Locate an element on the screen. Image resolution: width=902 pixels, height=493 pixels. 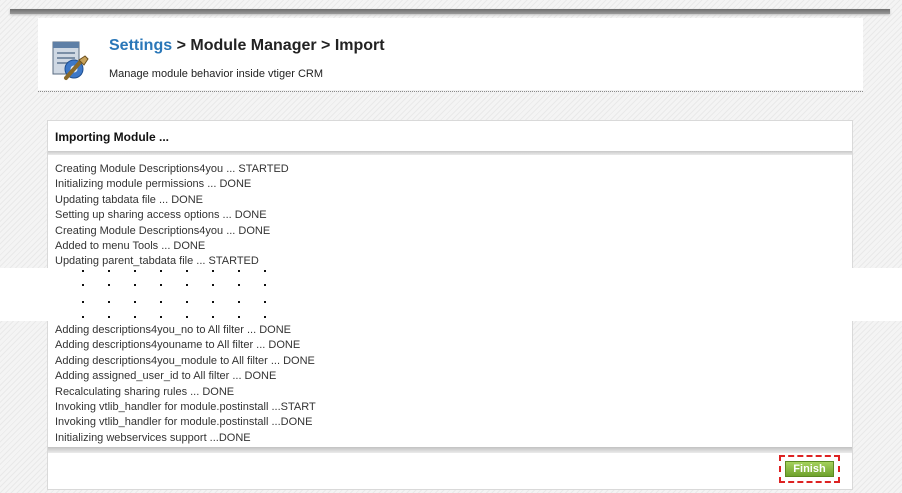
top-window-bar is located at coordinates (450, 11).